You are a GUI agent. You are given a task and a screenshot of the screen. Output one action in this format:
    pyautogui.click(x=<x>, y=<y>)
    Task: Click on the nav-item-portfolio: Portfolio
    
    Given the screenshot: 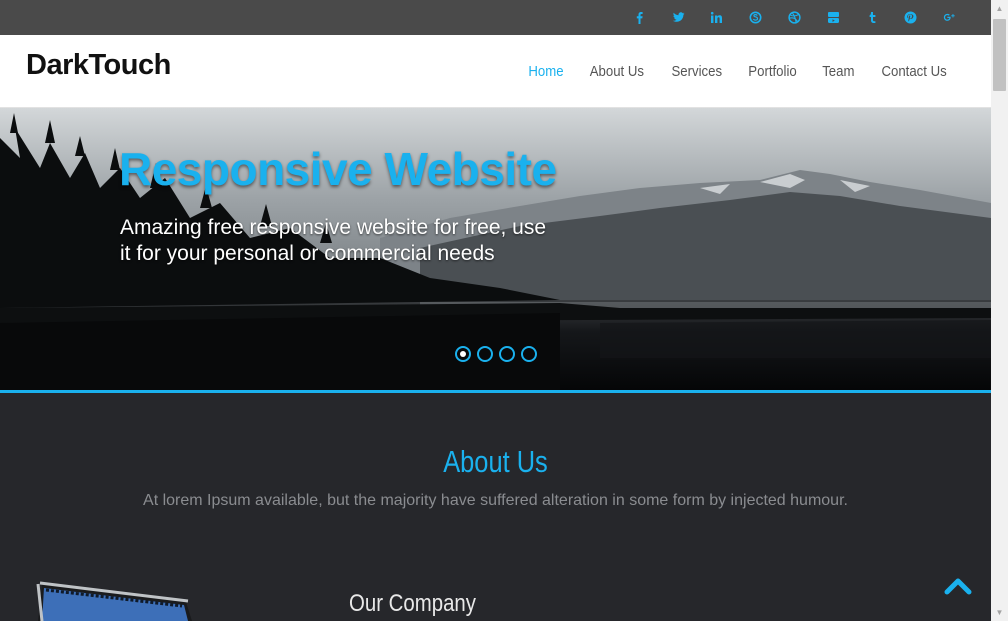 What is the action you would take?
    pyautogui.click(x=772, y=71)
    